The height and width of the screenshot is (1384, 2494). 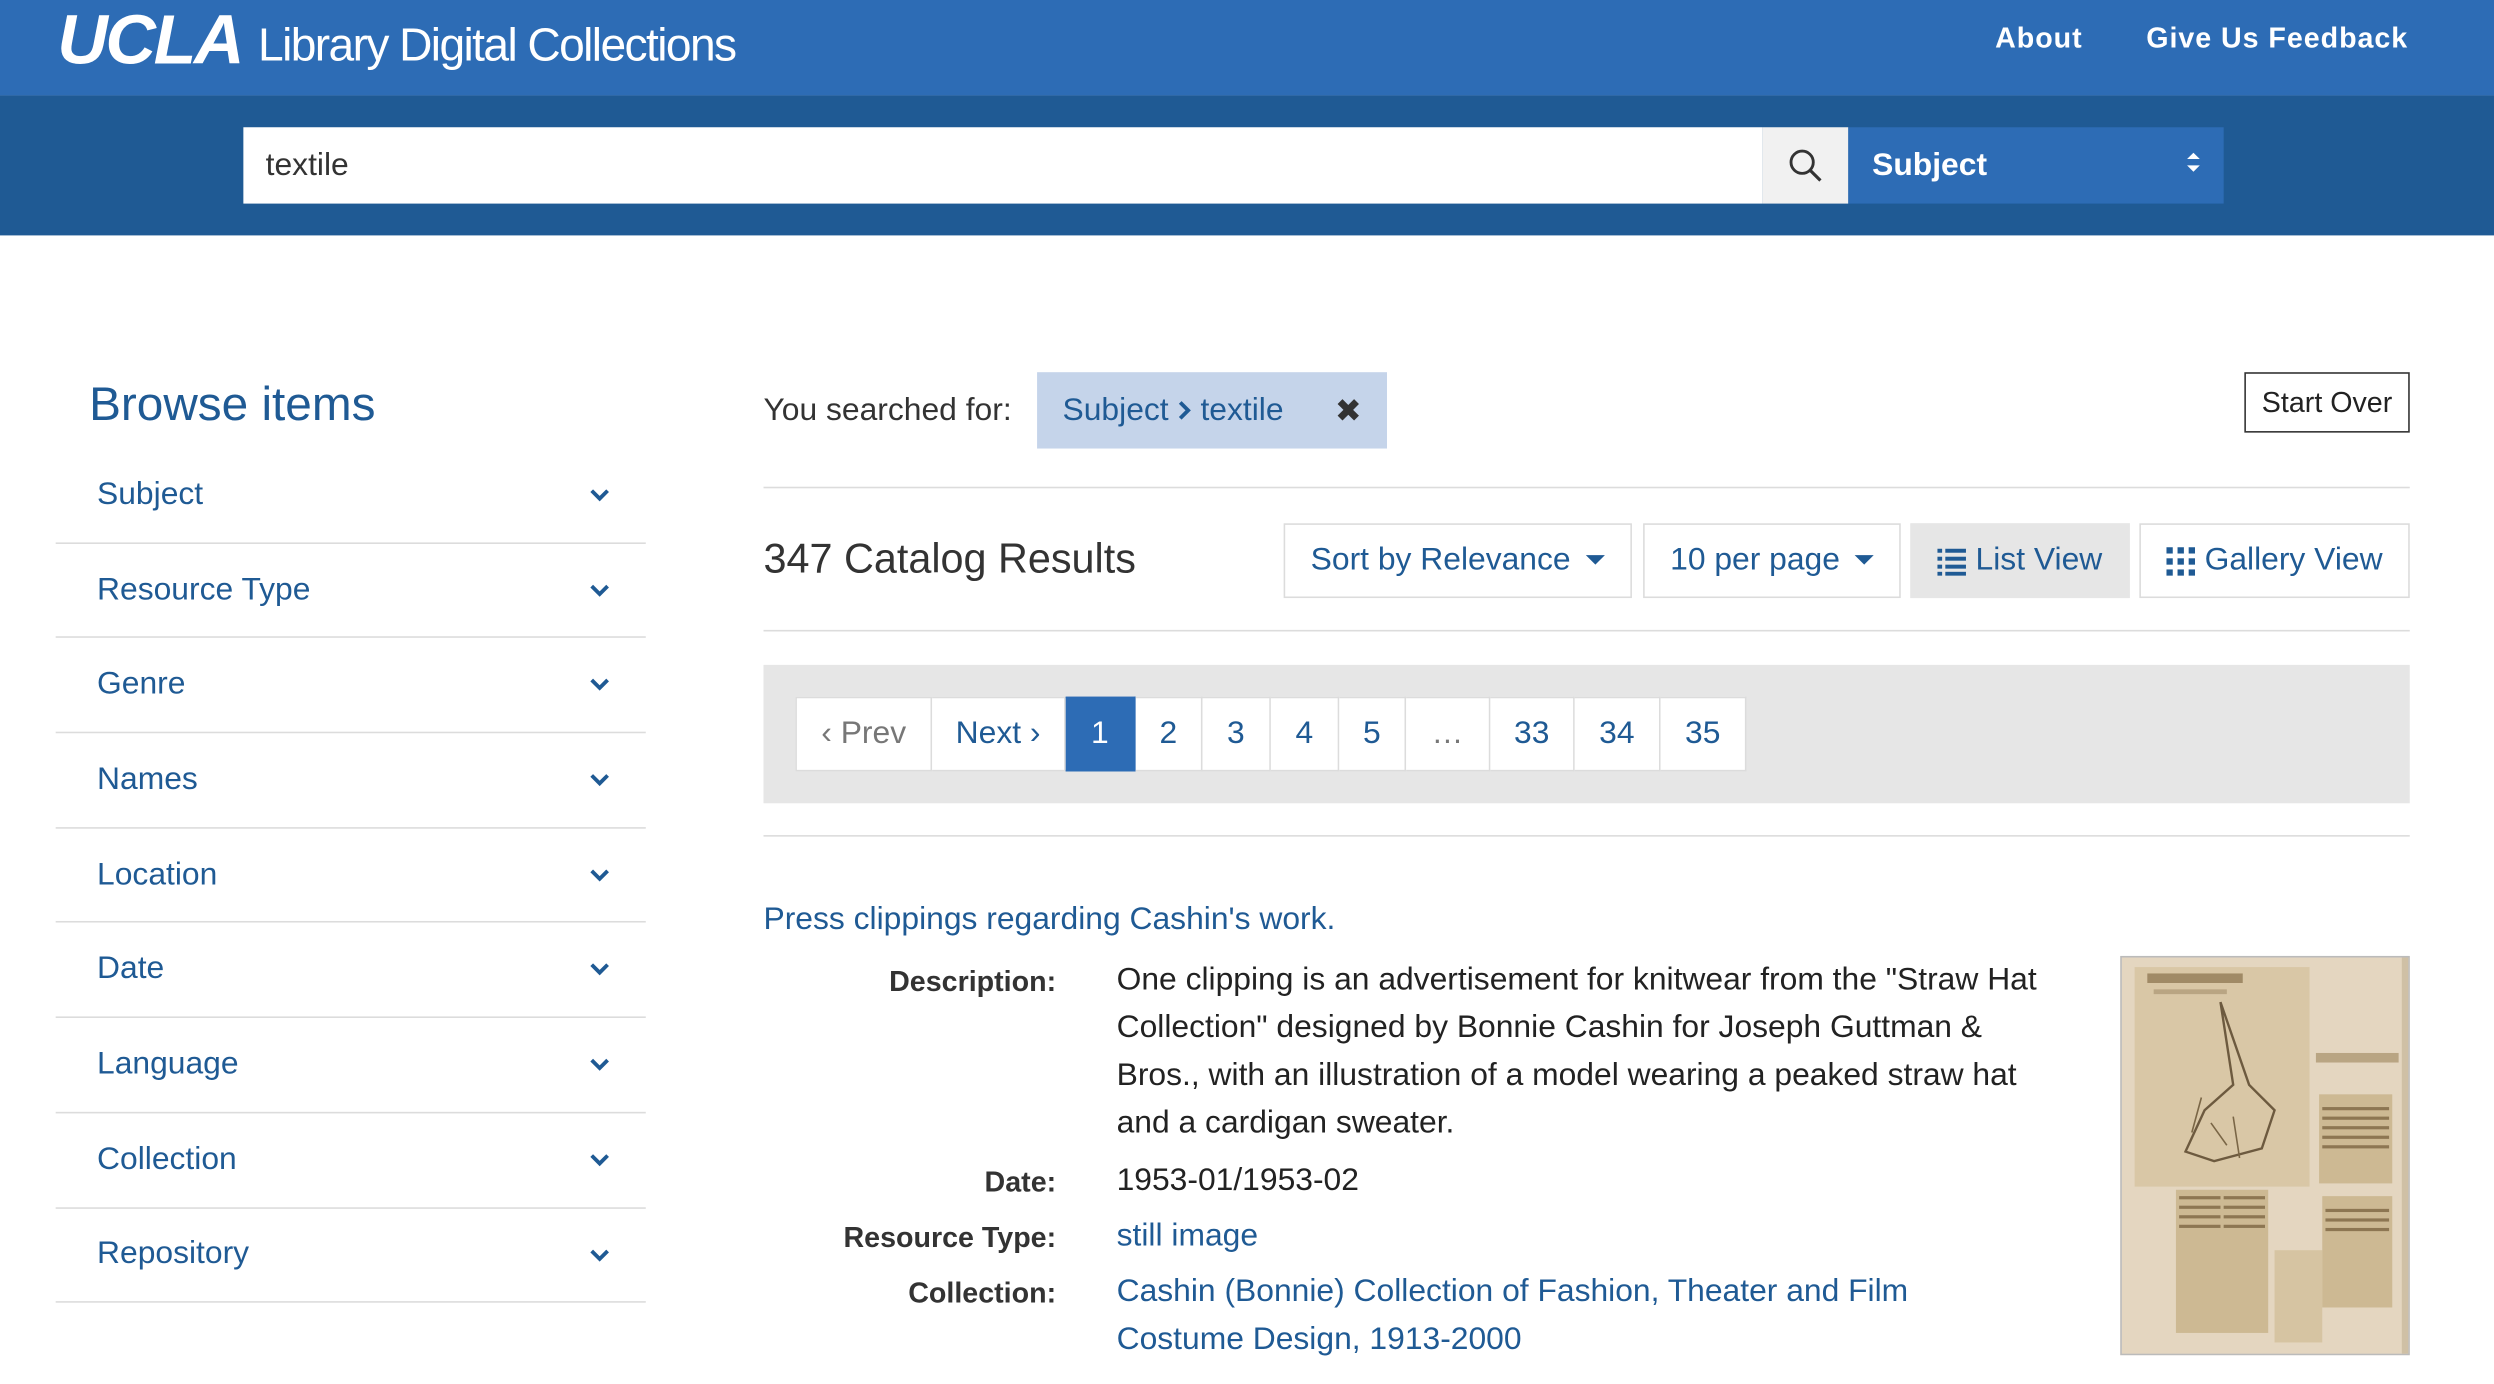 What do you see at coordinates (497, 46) in the screenshot?
I see `brand-title: Library Digital Collections` at bounding box center [497, 46].